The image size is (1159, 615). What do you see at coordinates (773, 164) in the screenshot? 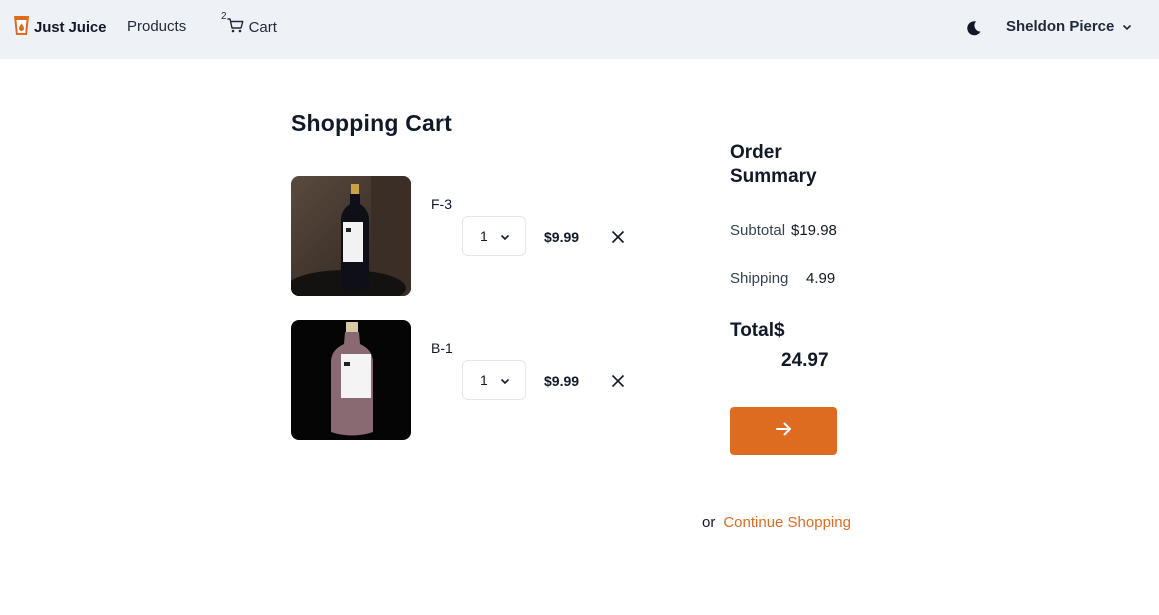
I see `order-summary-title: Order Summary` at bounding box center [773, 164].